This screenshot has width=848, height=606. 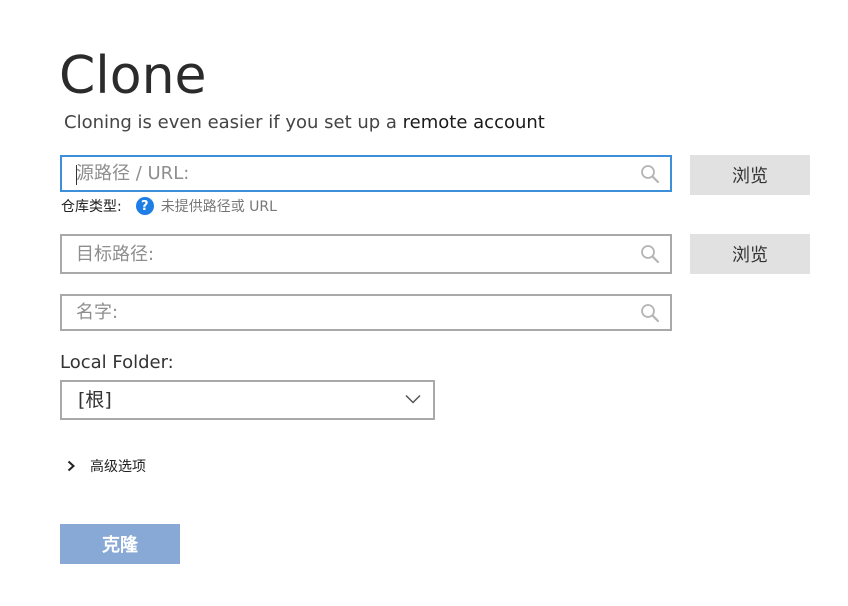 I want to click on remote-account-link: remote account, so click(x=474, y=122).